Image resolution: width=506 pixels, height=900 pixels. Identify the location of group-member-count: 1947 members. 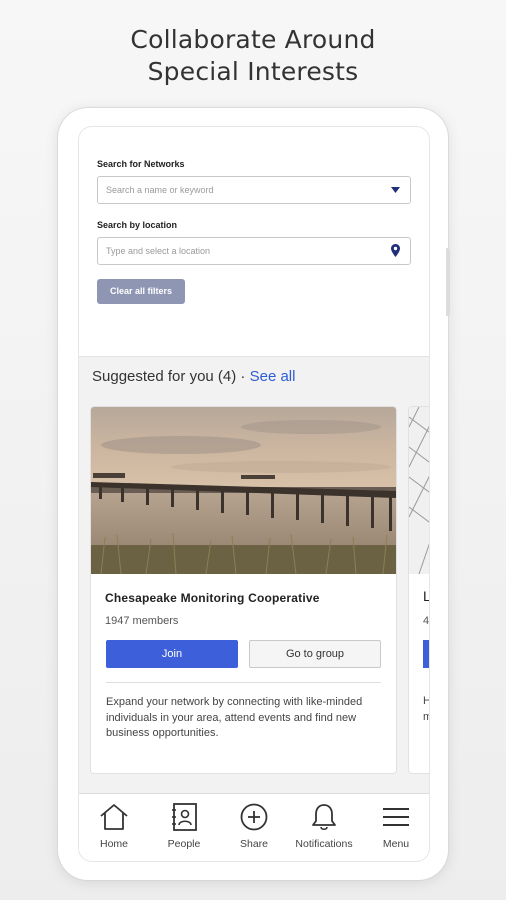
(142, 621).